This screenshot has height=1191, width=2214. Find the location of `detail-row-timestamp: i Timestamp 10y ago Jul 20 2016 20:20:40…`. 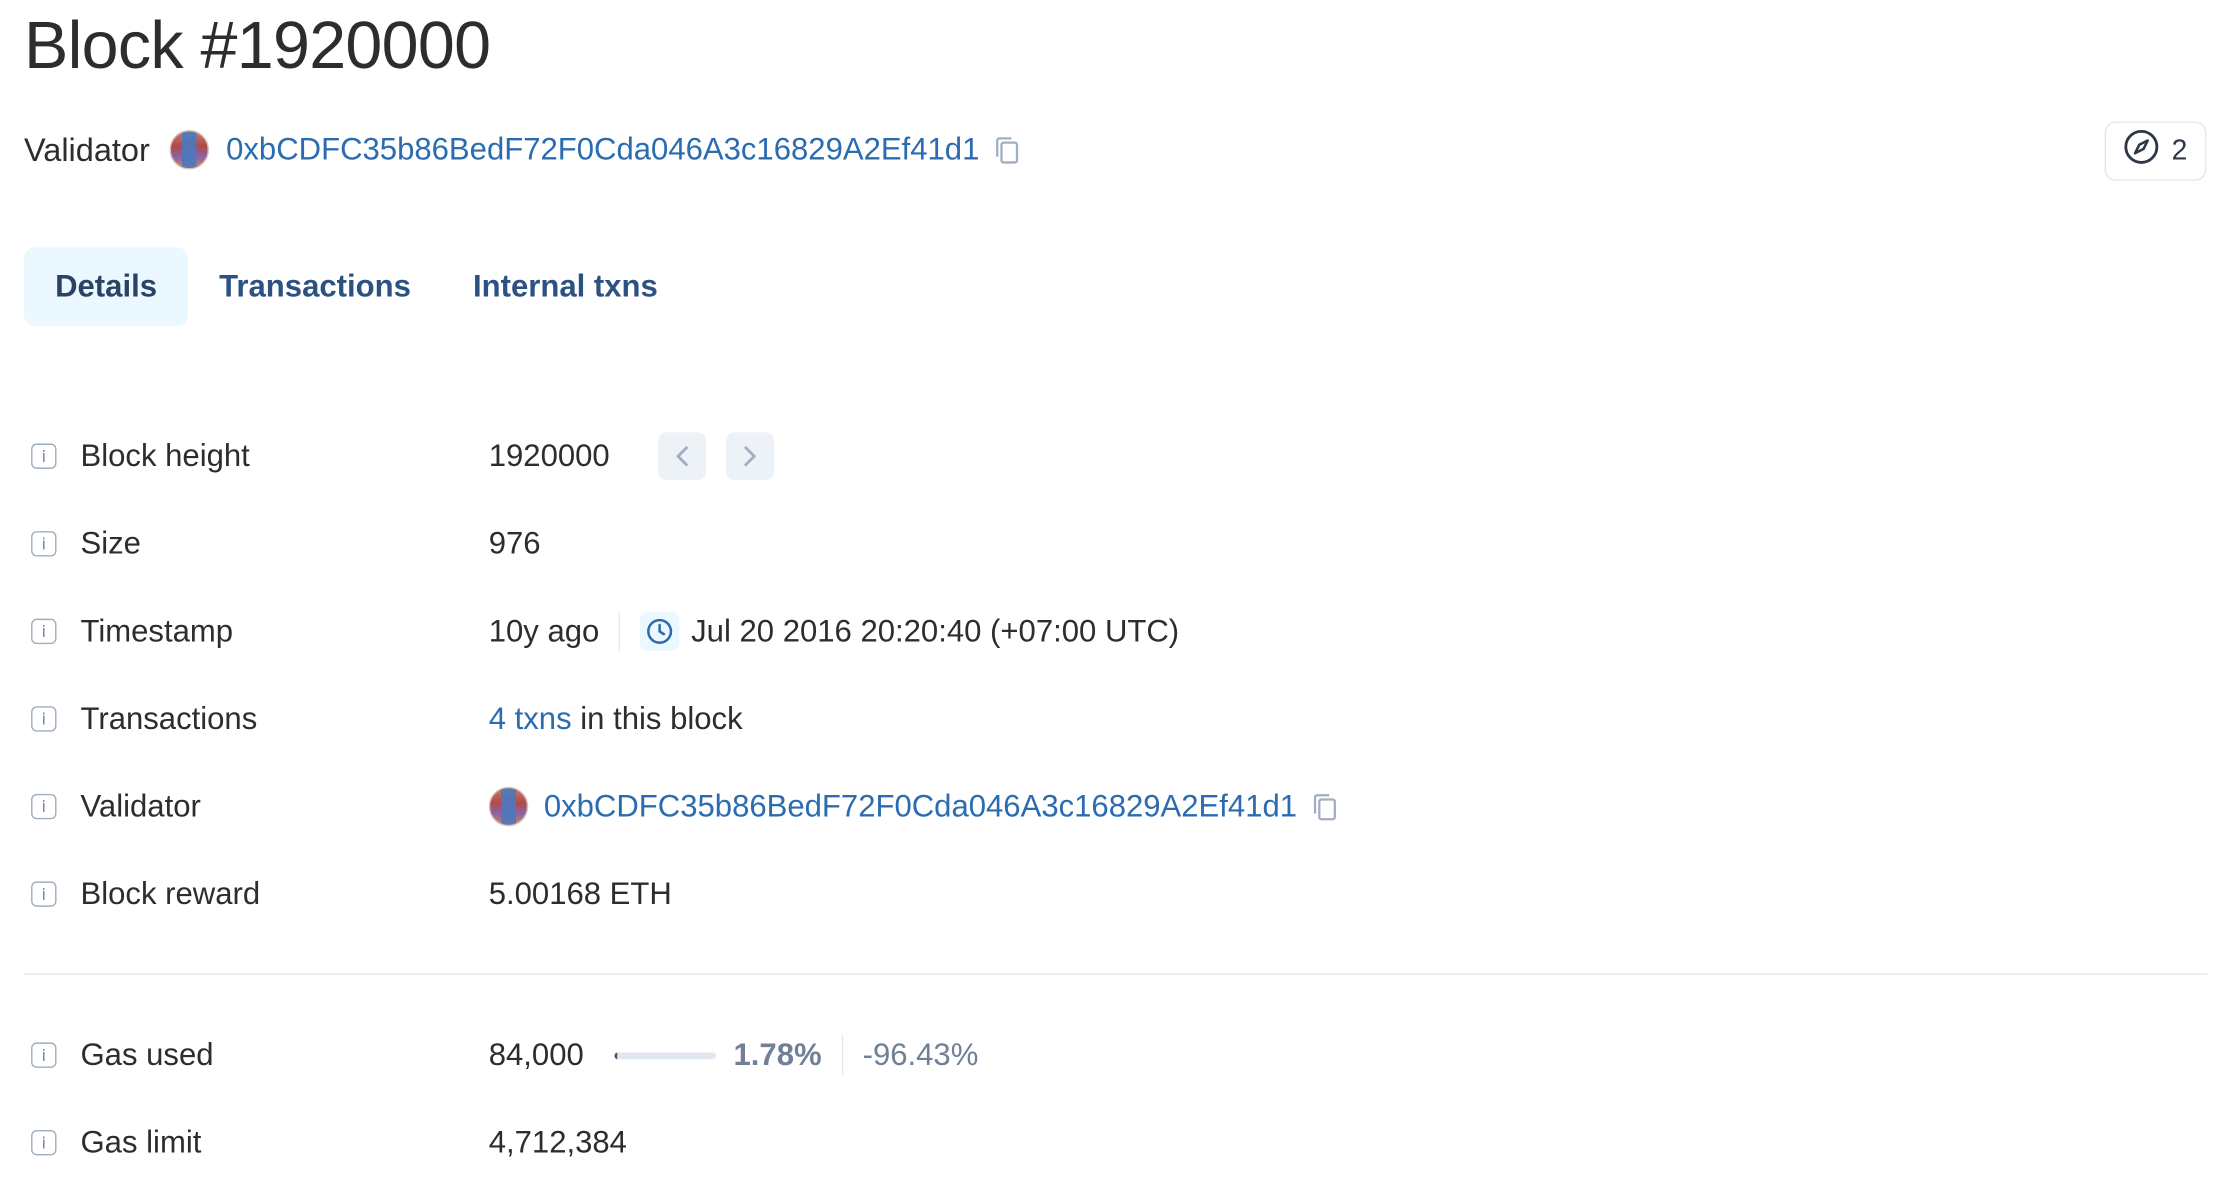

detail-row-timestamp: i Timestamp 10y ago Jul 20 2016 20:20:40… is located at coordinates (1116, 632).